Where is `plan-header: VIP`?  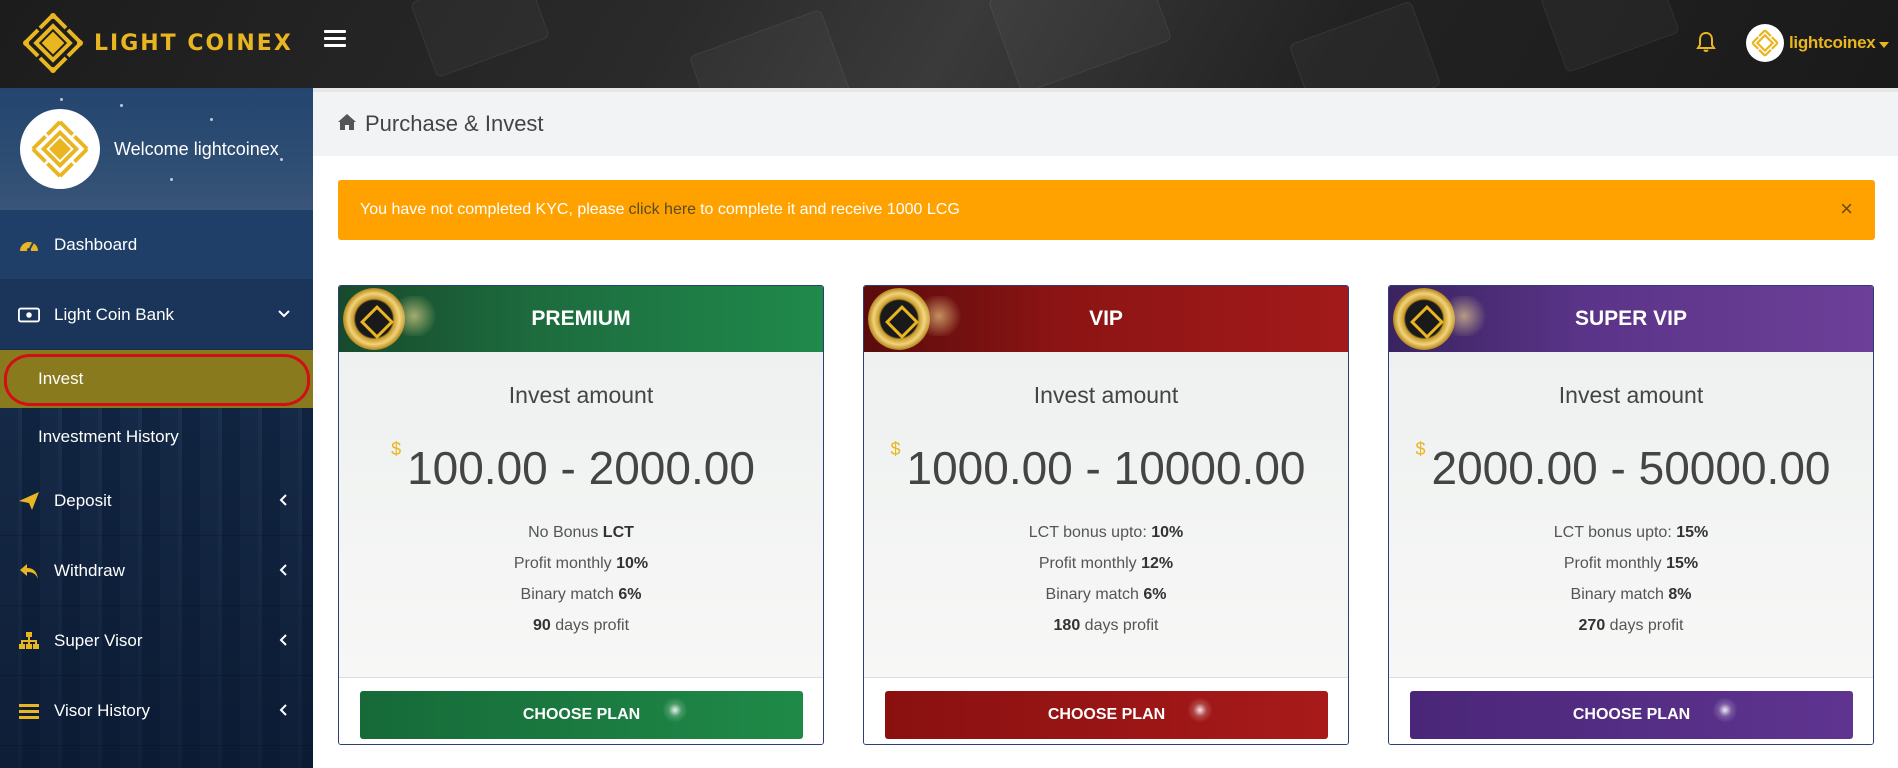
plan-header: VIP is located at coordinates (1106, 319).